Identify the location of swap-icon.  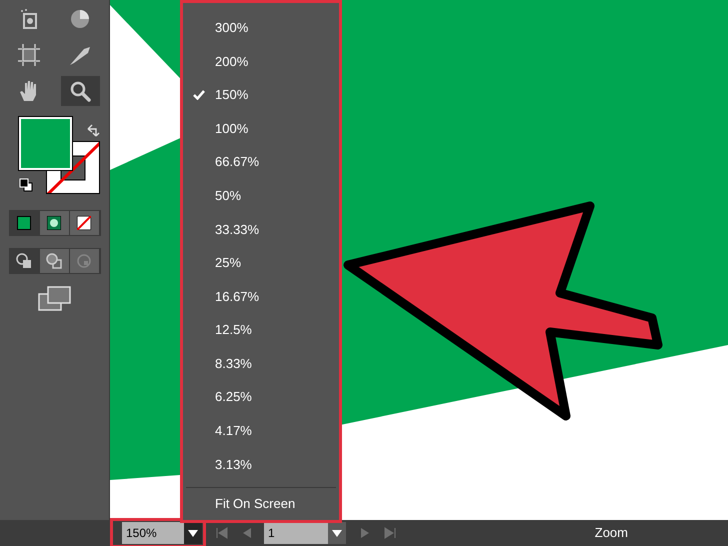
(93, 131).